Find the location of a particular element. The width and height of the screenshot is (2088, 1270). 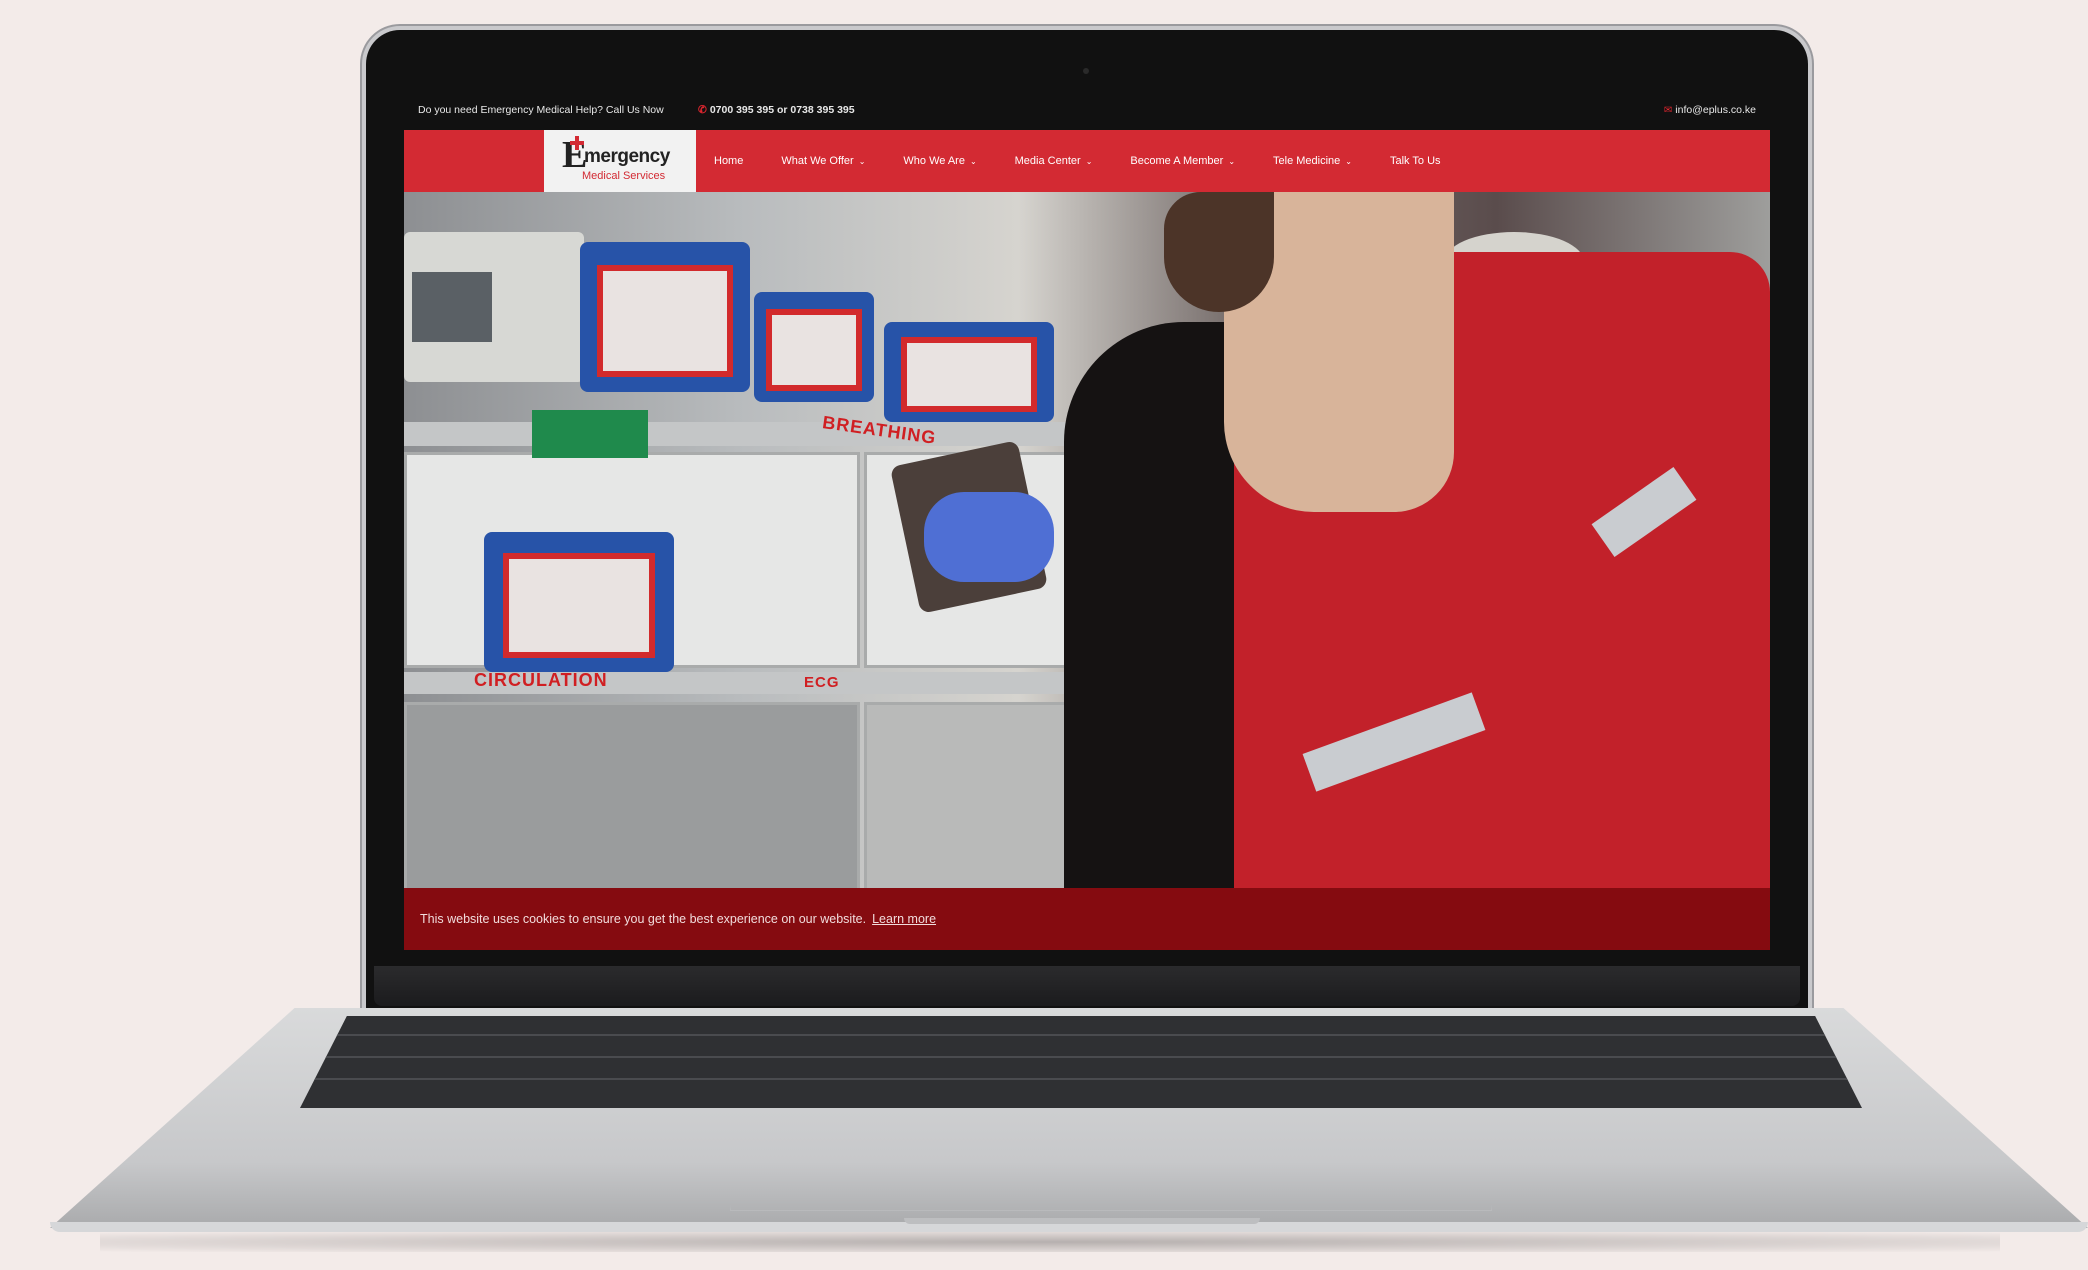

site-logo: E mergency Medical Services is located at coordinates (620, 161).